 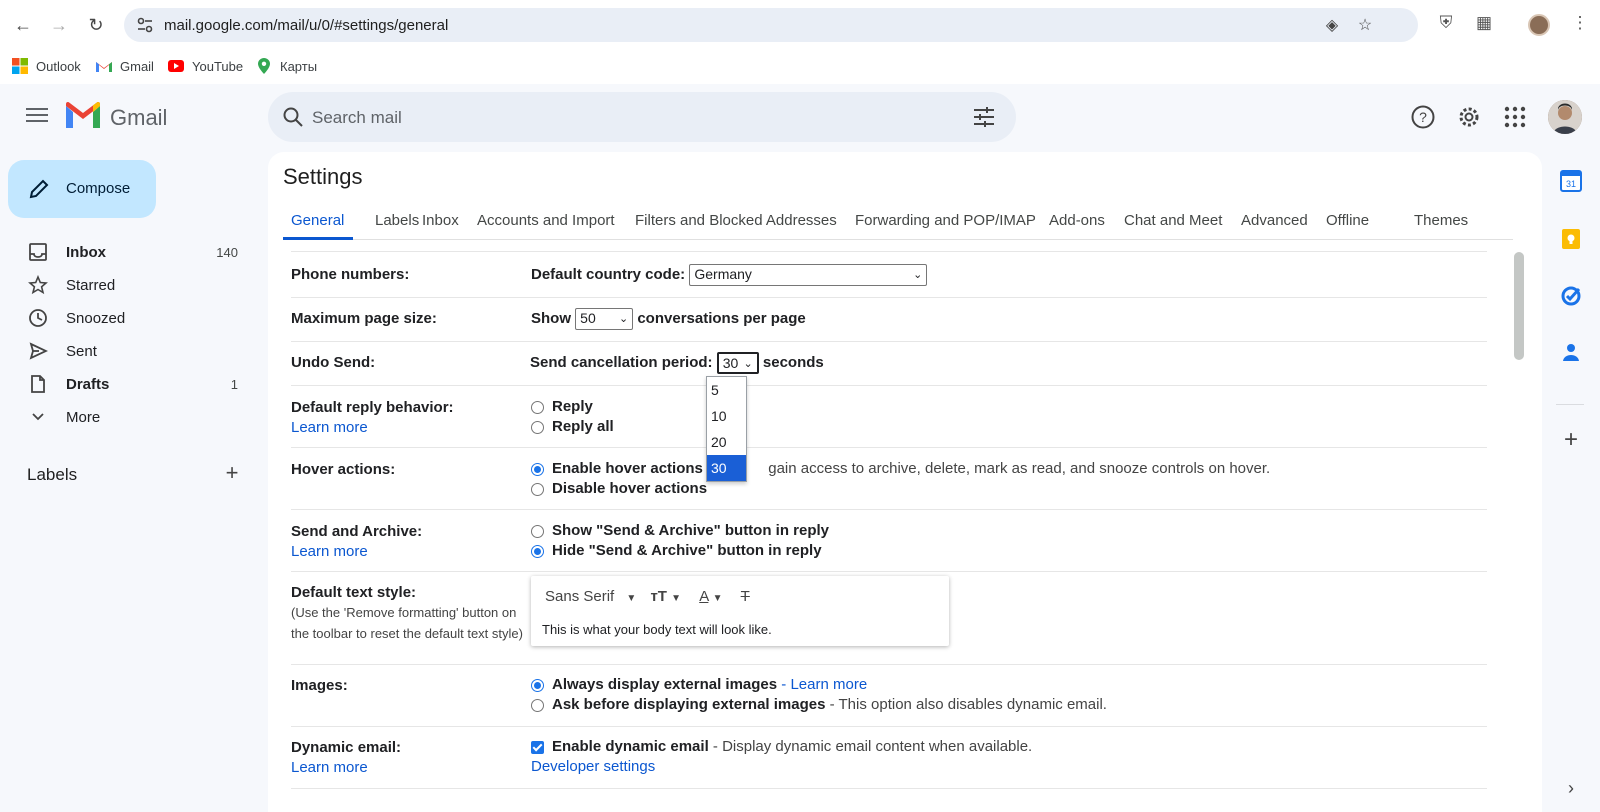 I want to click on hide-send-archive-radio, so click(x=537, y=551).